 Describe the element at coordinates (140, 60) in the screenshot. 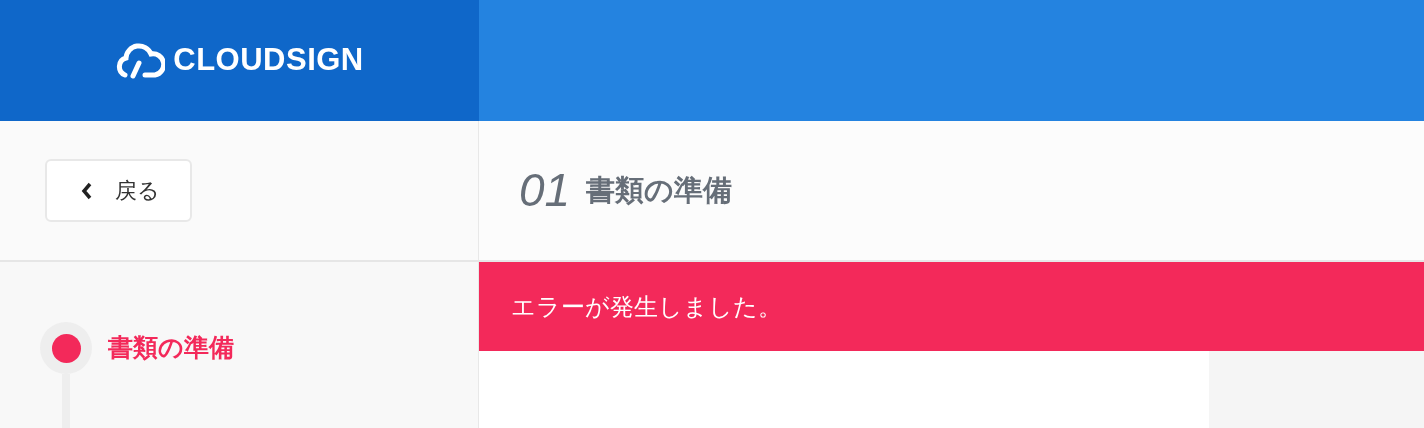

I see `cloud-logo-icon` at that location.